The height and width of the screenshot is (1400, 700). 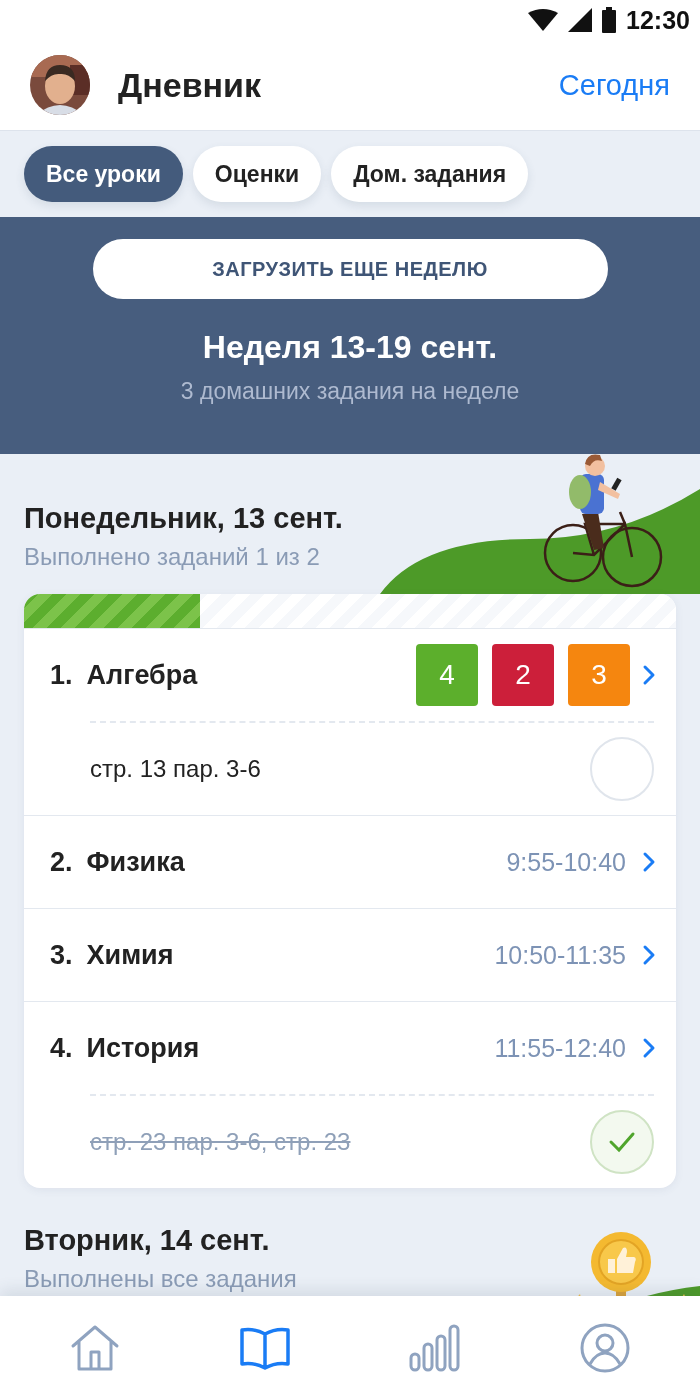 What do you see at coordinates (605, 1348) in the screenshot?
I see `profile-icon` at bounding box center [605, 1348].